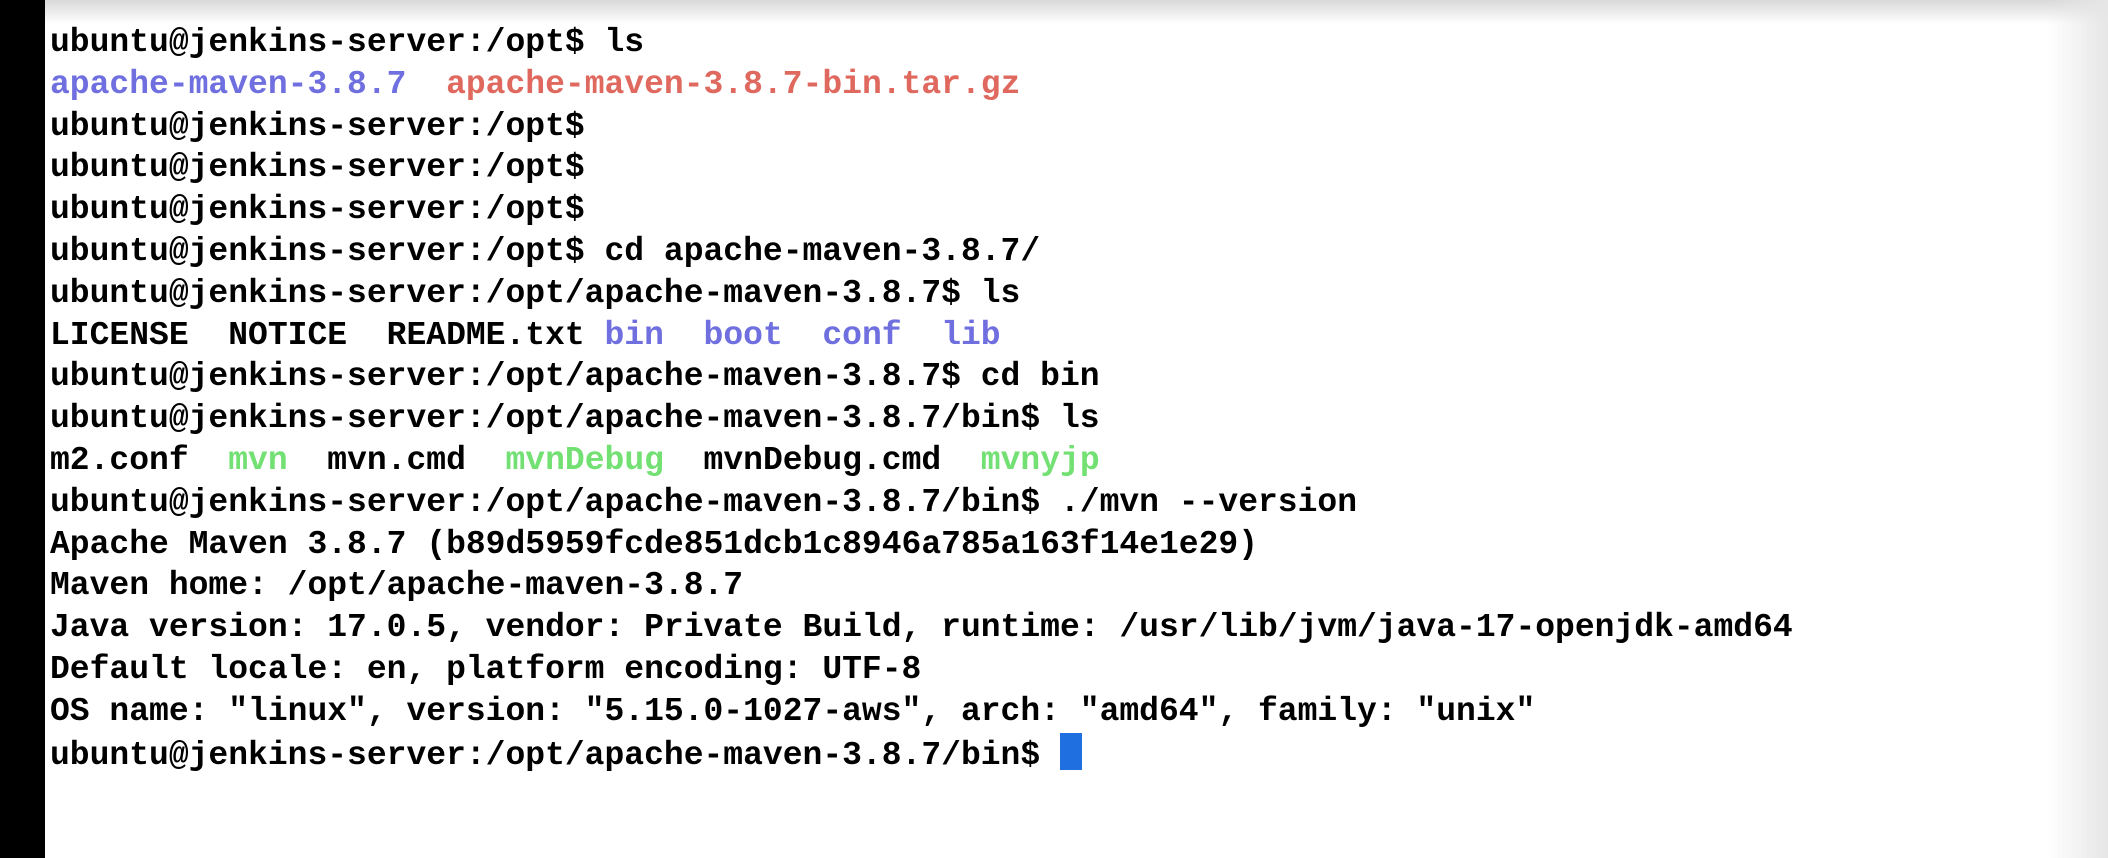 This screenshot has height=858, width=2108. I want to click on plain-text: m2.conf, so click(139, 460).